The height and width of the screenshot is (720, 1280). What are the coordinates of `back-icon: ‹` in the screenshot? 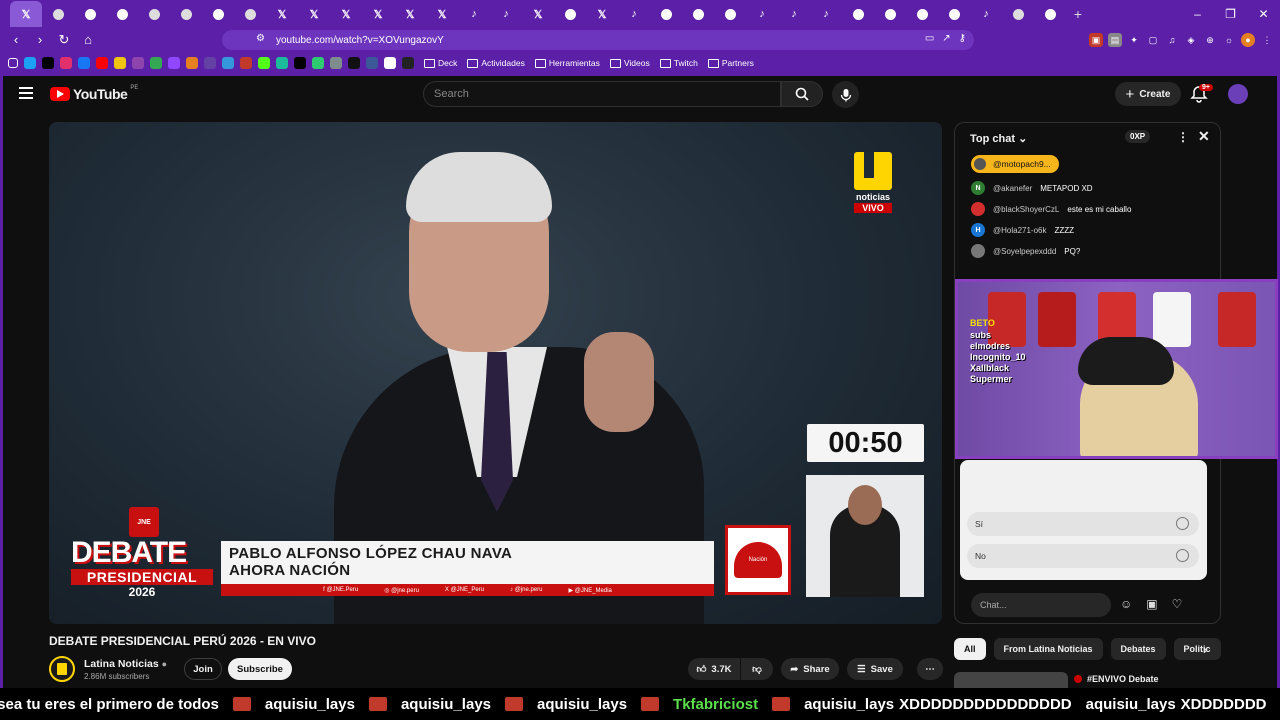 It's located at (16, 40).